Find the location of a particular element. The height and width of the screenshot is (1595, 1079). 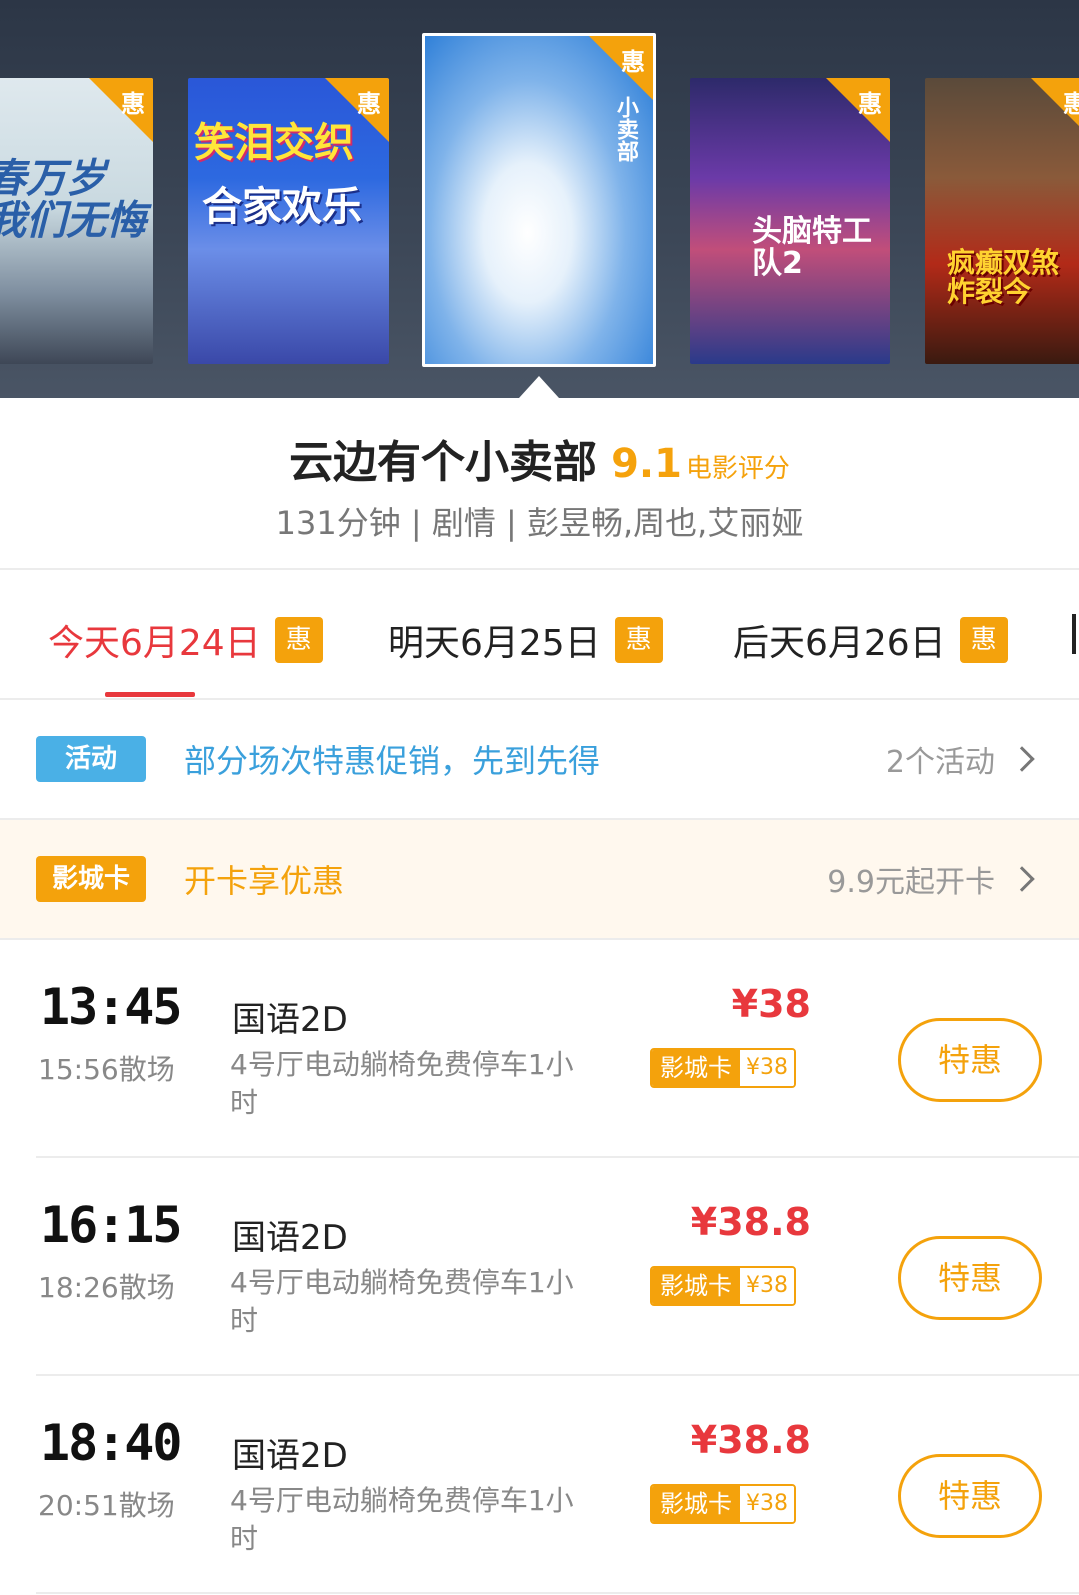

start-time: 18:40 is located at coordinates (111, 1443).